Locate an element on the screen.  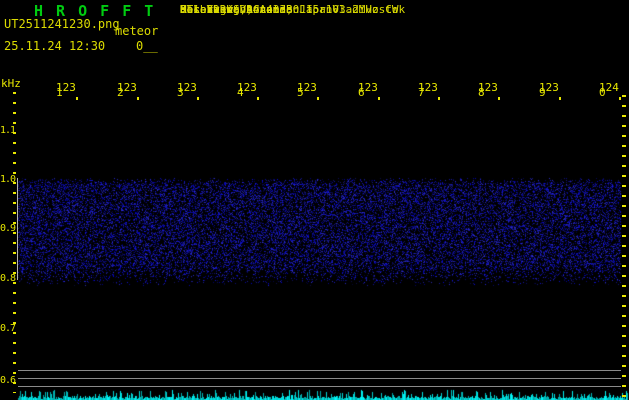
observation-datetime: 25.11.24 12:30 is located at coordinates (55, 46).